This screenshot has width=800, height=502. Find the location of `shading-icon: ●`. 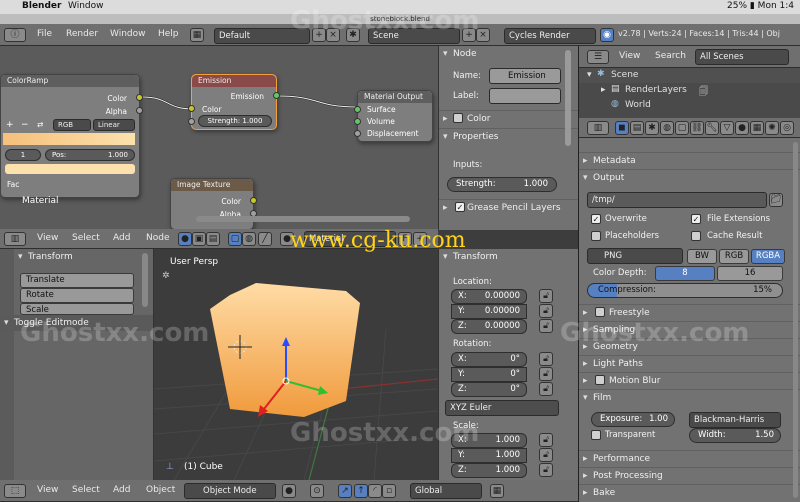

shading-icon: ● is located at coordinates (289, 491).